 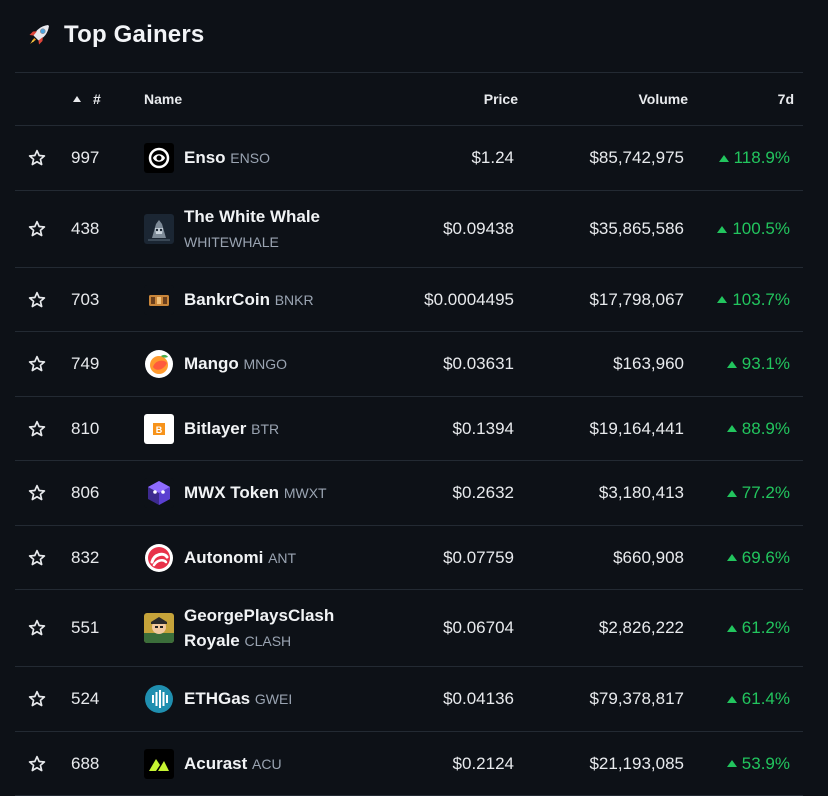 I want to click on volume-cell: $19,164,441, so click(x=636, y=428).